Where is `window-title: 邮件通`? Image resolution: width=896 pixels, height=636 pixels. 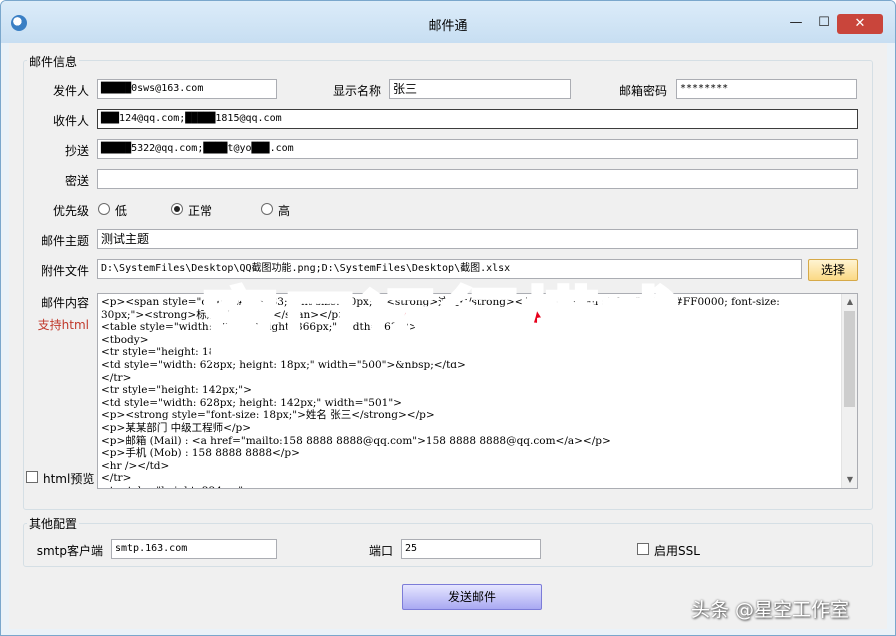
window-title: 邮件通 is located at coordinates (448, 26).